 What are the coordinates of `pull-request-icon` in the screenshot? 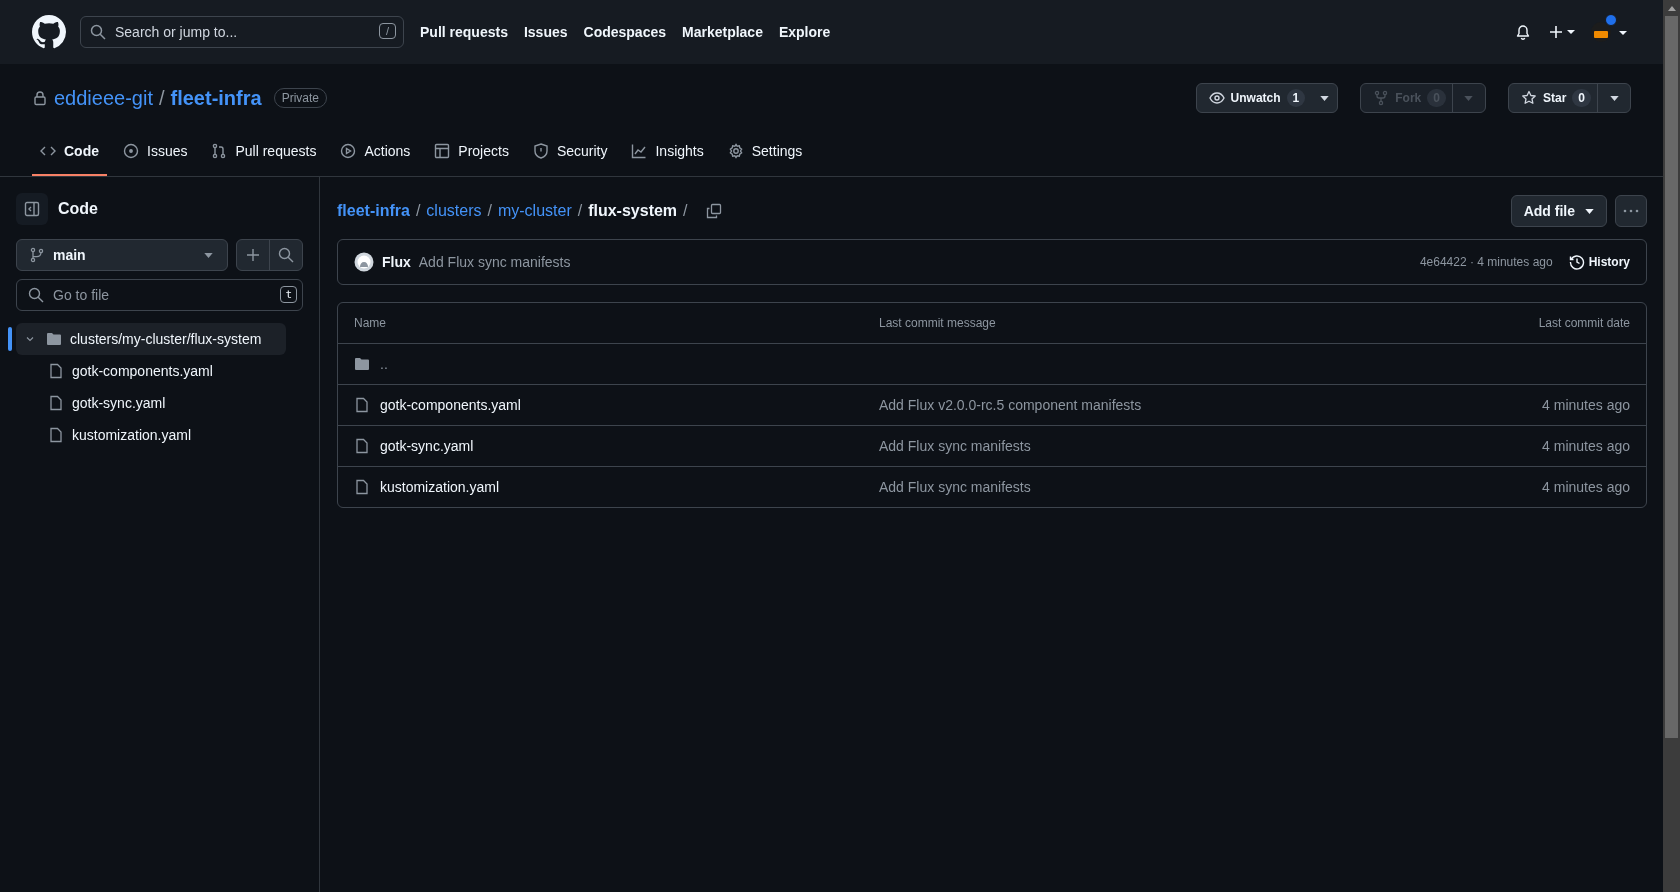 It's located at (219, 151).